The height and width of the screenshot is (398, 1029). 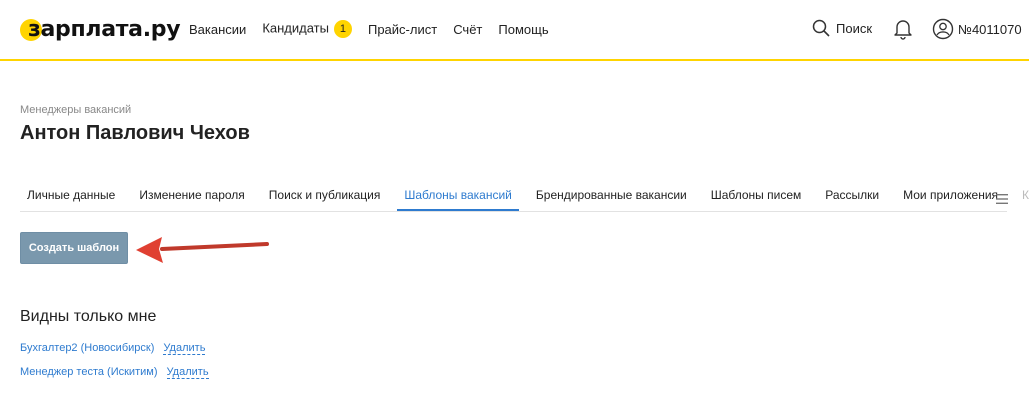 I want to click on user-icon, so click(x=943, y=29).